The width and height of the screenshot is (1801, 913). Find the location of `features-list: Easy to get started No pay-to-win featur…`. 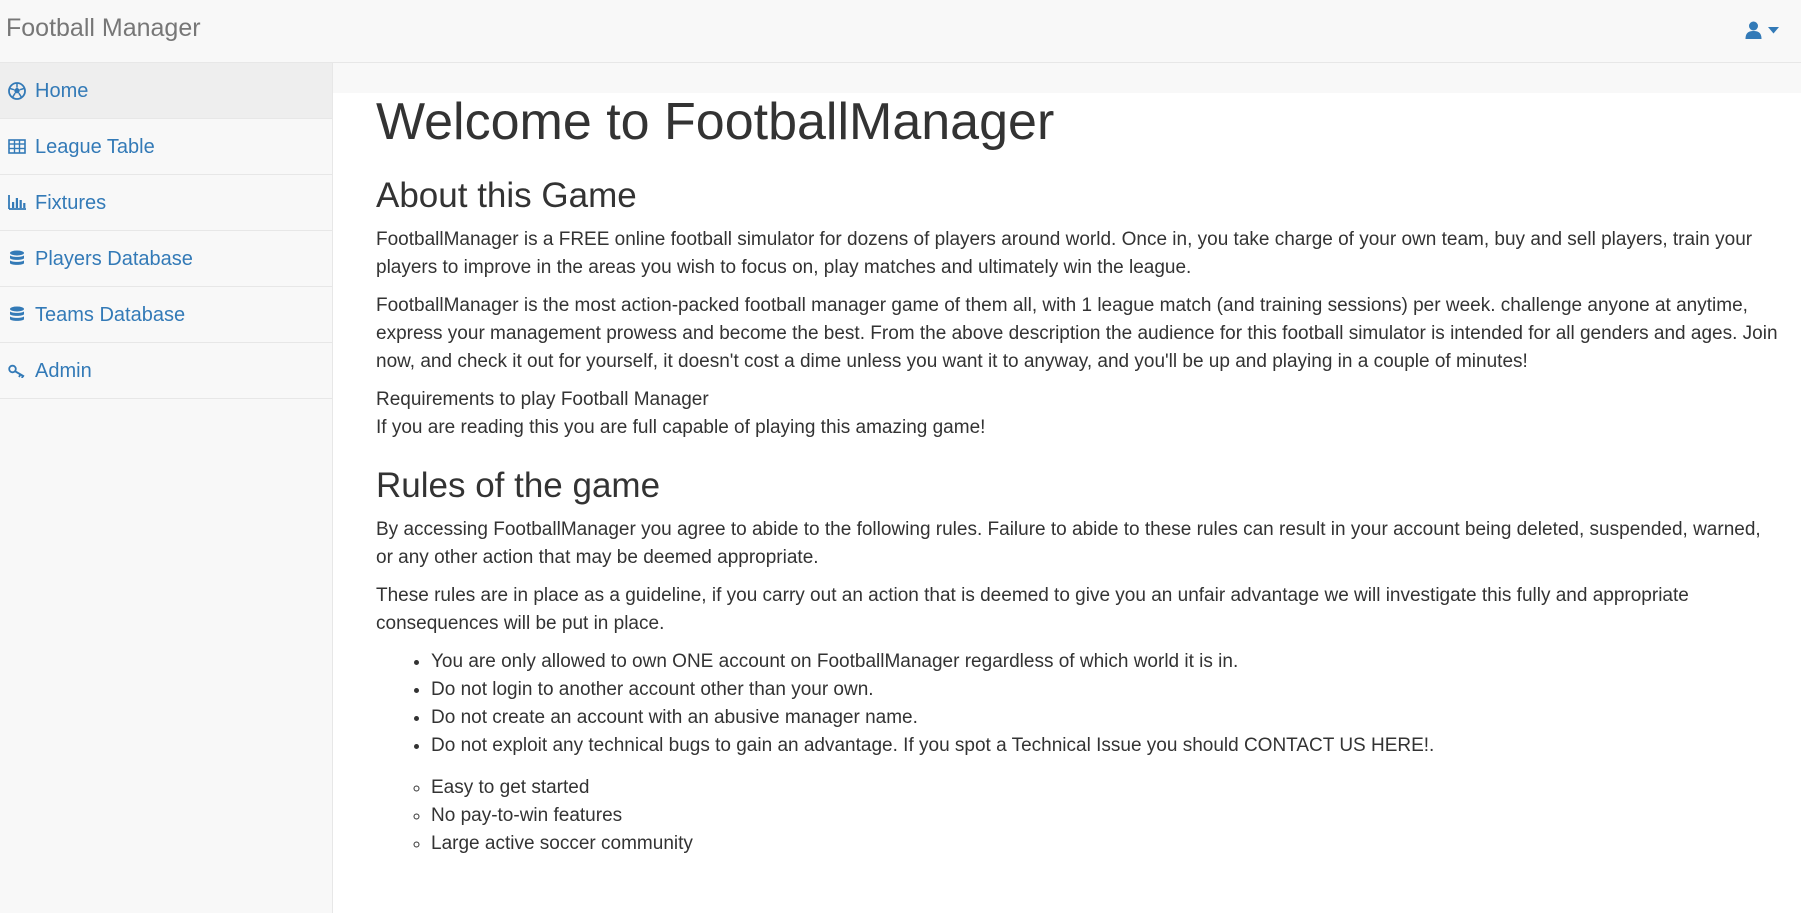

features-list: Easy to get started No pay-to-win featur… is located at coordinates (1078, 816).